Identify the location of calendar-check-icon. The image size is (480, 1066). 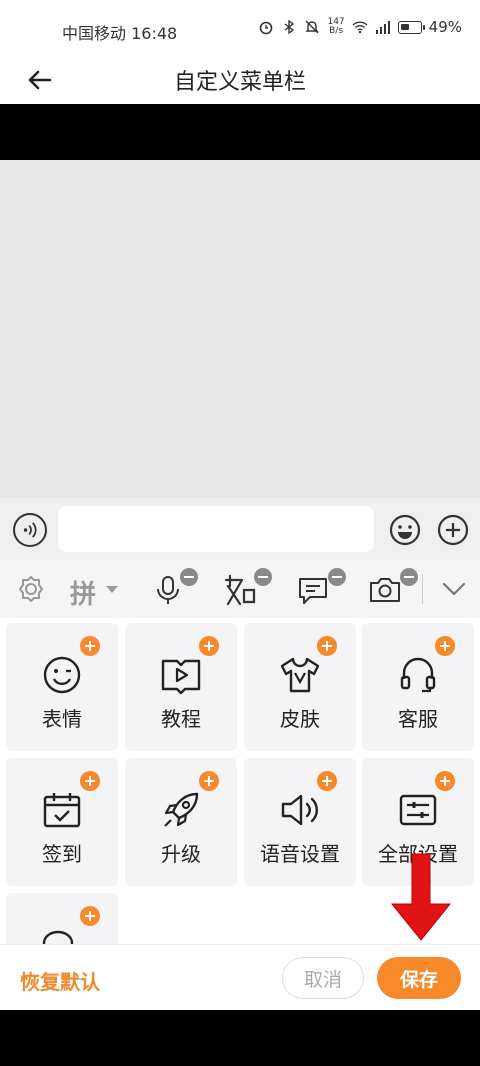
(62, 810).